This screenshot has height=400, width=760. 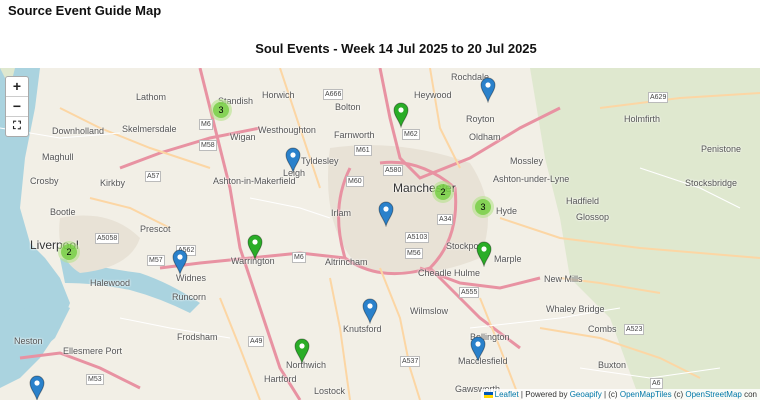 What do you see at coordinates (750, 394) in the screenshot?
I see `attribution-text: con` at bounding box center [750, 394].